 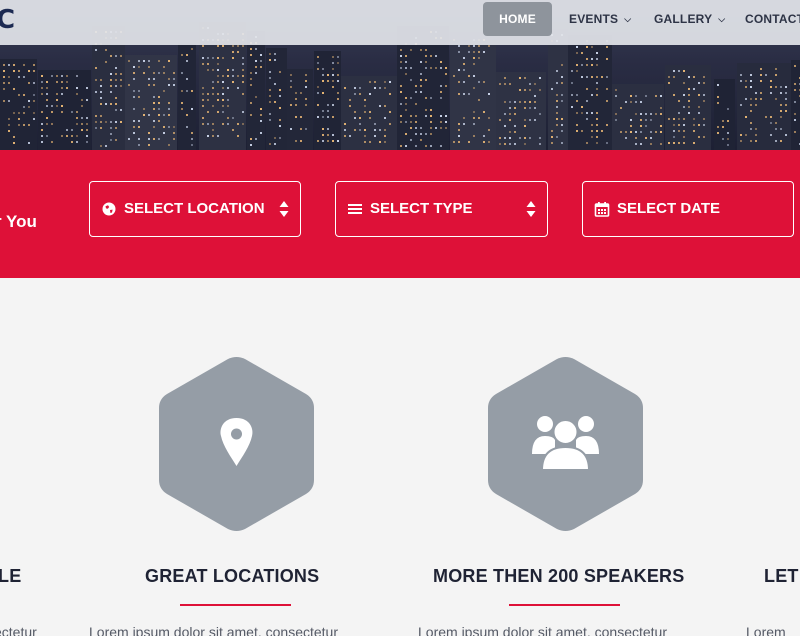 I want to click on nav-contact-link: CONTACT, so click(x=772, y=19).